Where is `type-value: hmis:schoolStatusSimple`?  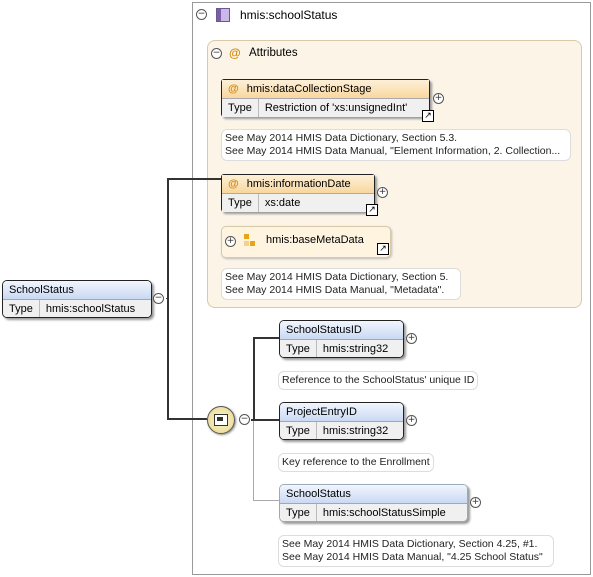
type-value: hmis:schoolStatusSimple is located at coordinates (384, 513).